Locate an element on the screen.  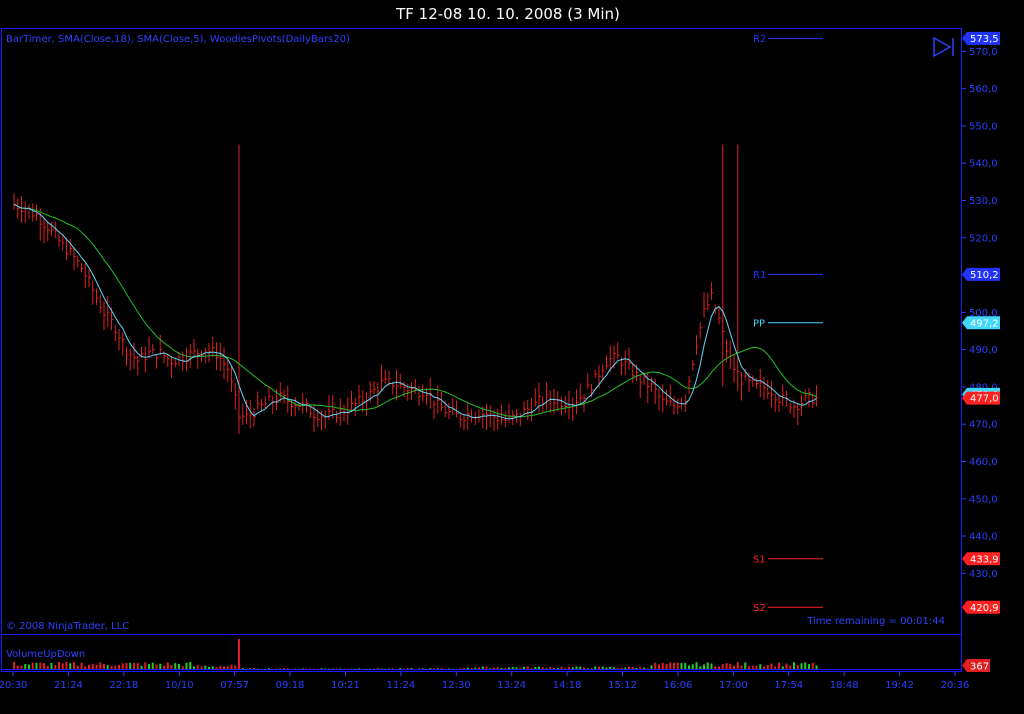
y-tick-label: 430,0 is located at coordinates (983, 574).